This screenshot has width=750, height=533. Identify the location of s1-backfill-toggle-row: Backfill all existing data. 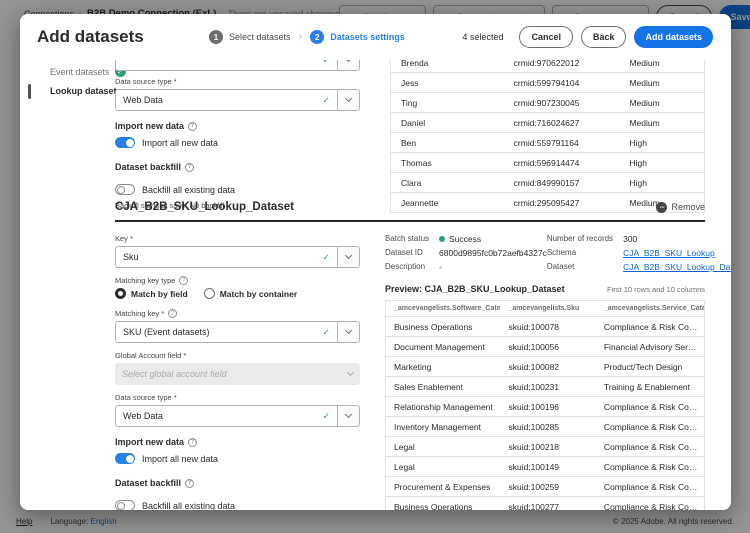
(237, 189).